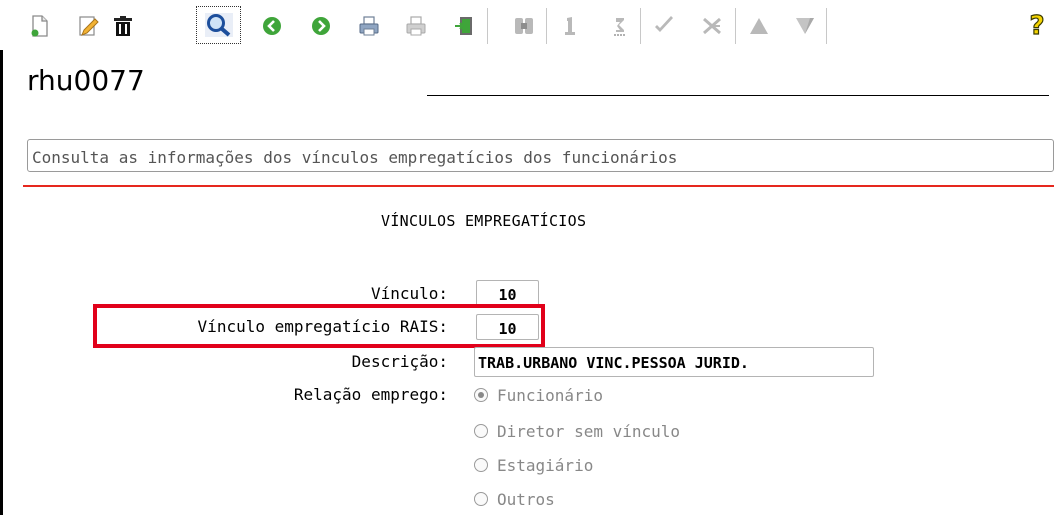 This screenshot has height=515, width=1059. What do you see at coordinates (524, 26) in the screenshot?
I see `zoom-field-icon` at bounding box center [524, 26].